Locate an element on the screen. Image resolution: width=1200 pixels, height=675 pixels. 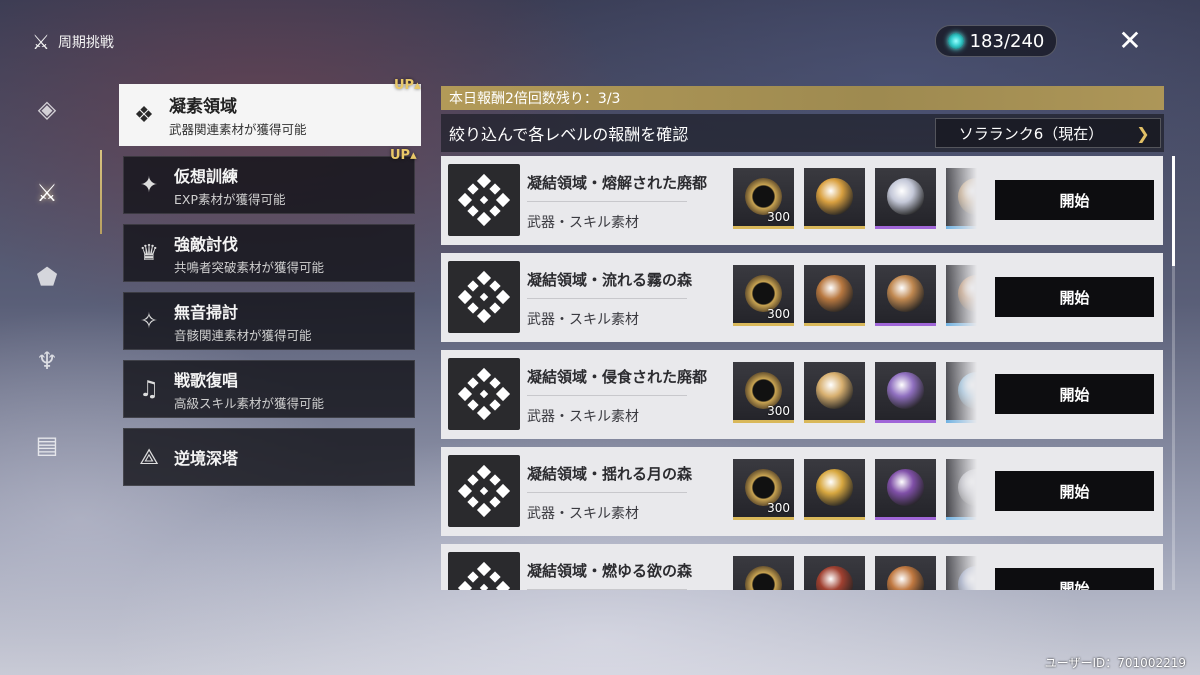
page-title: ⚔ 周期挑戦 is located at coordinates (73, 42).